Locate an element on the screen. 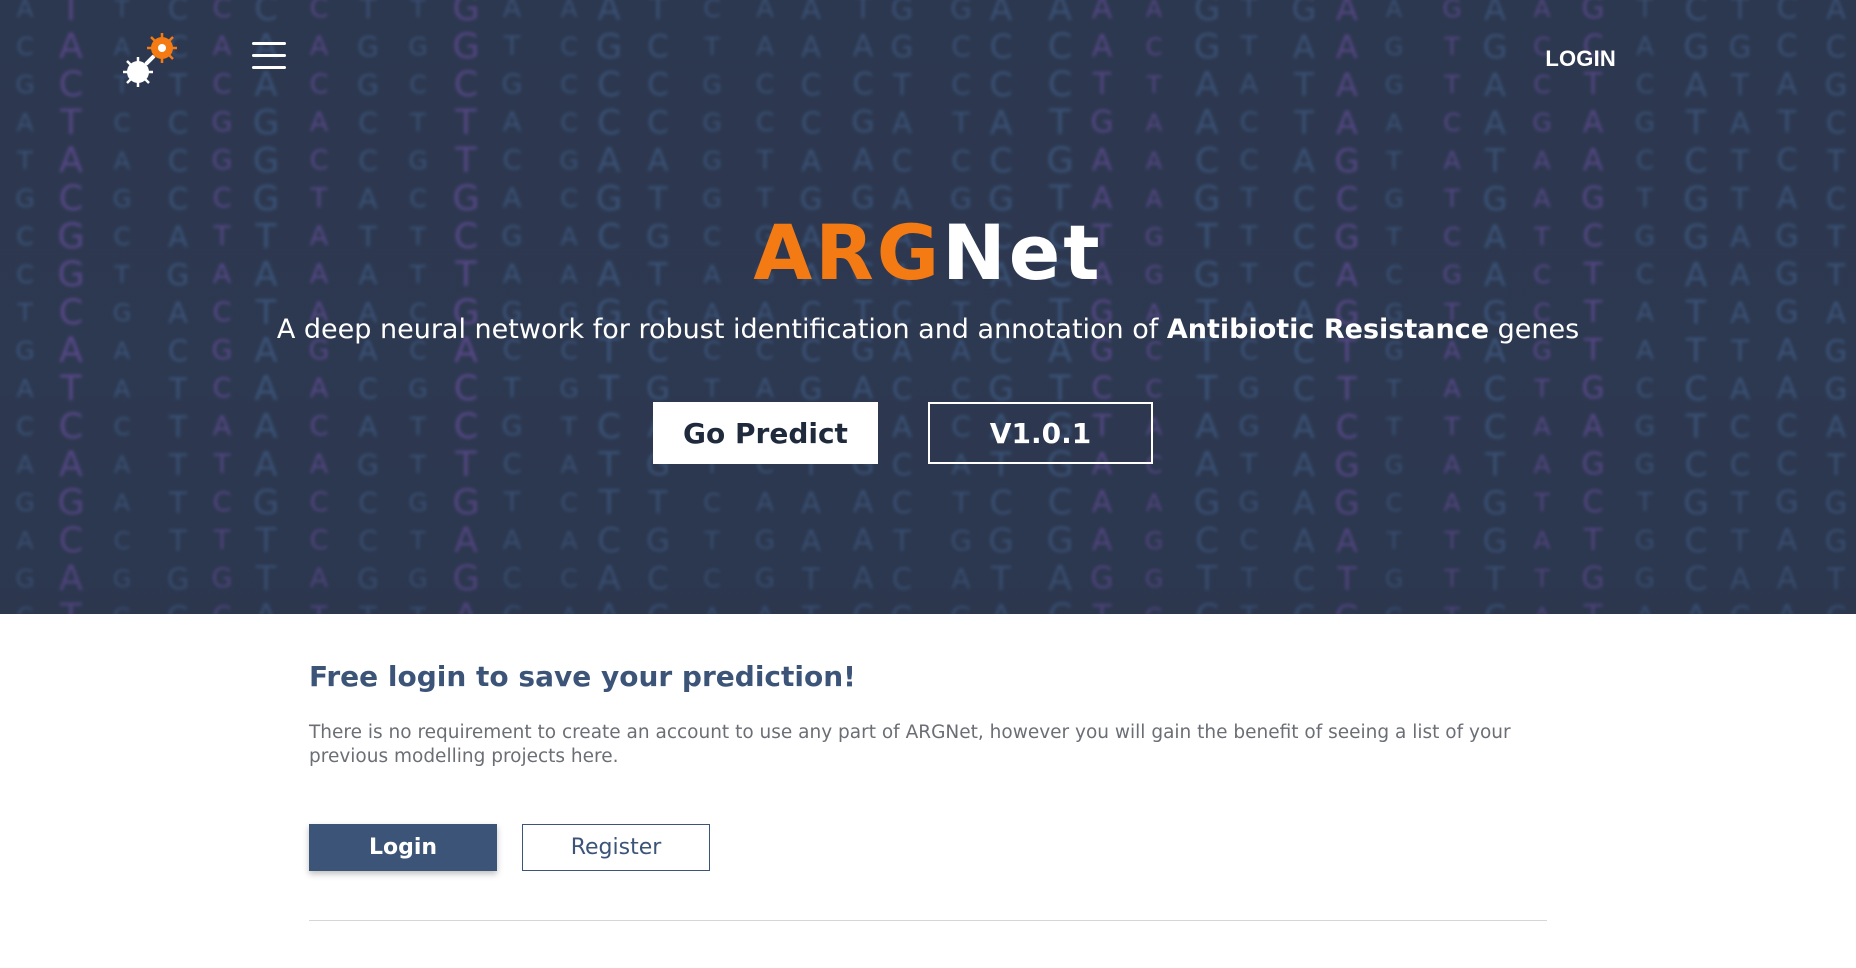 The height and width of the screenshot is (968, 1856). title-arg: ARG is located at coordinates (848, 252).